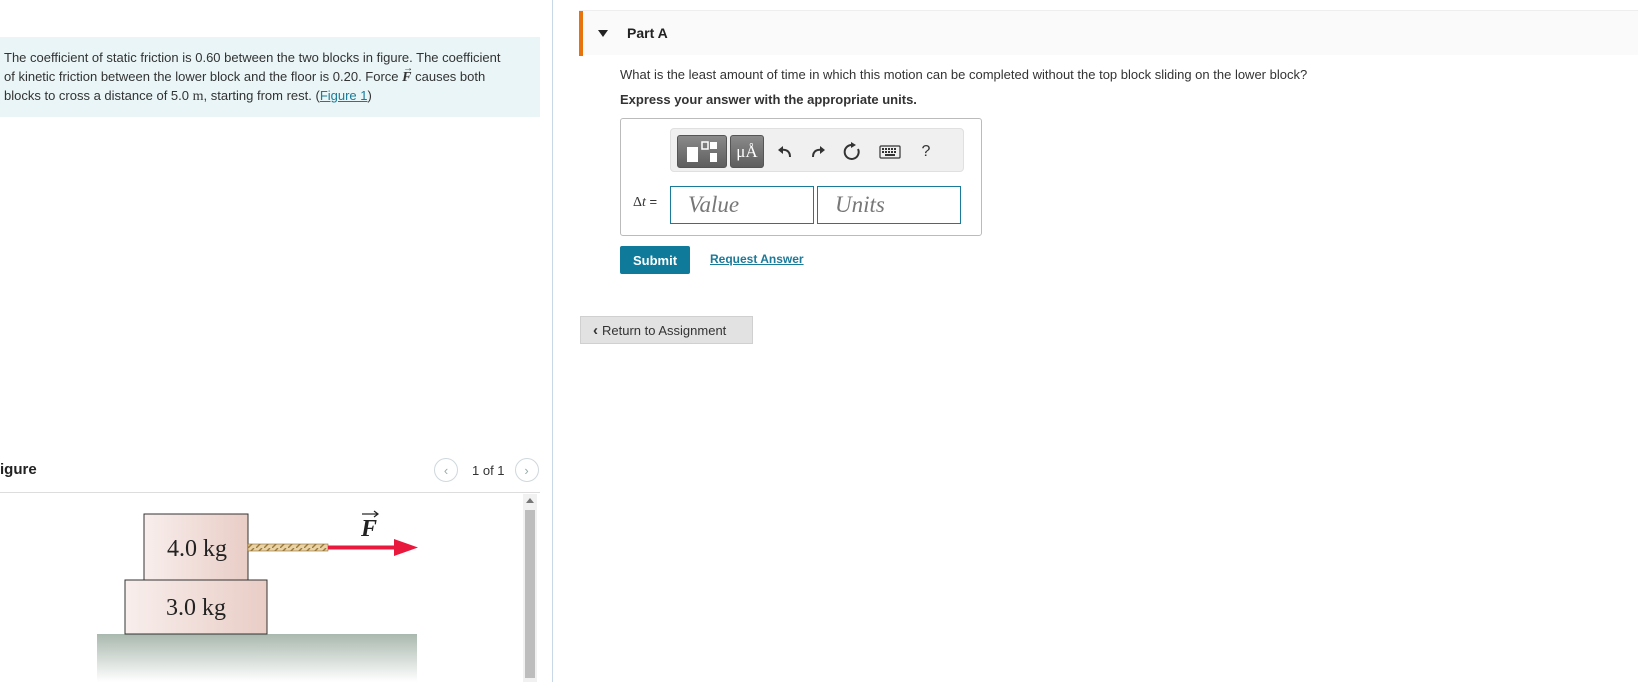  What do you see at coordinates (647, 33) in the screenshot?
I see `part-title: Part A` at bounding box center [647, 33].